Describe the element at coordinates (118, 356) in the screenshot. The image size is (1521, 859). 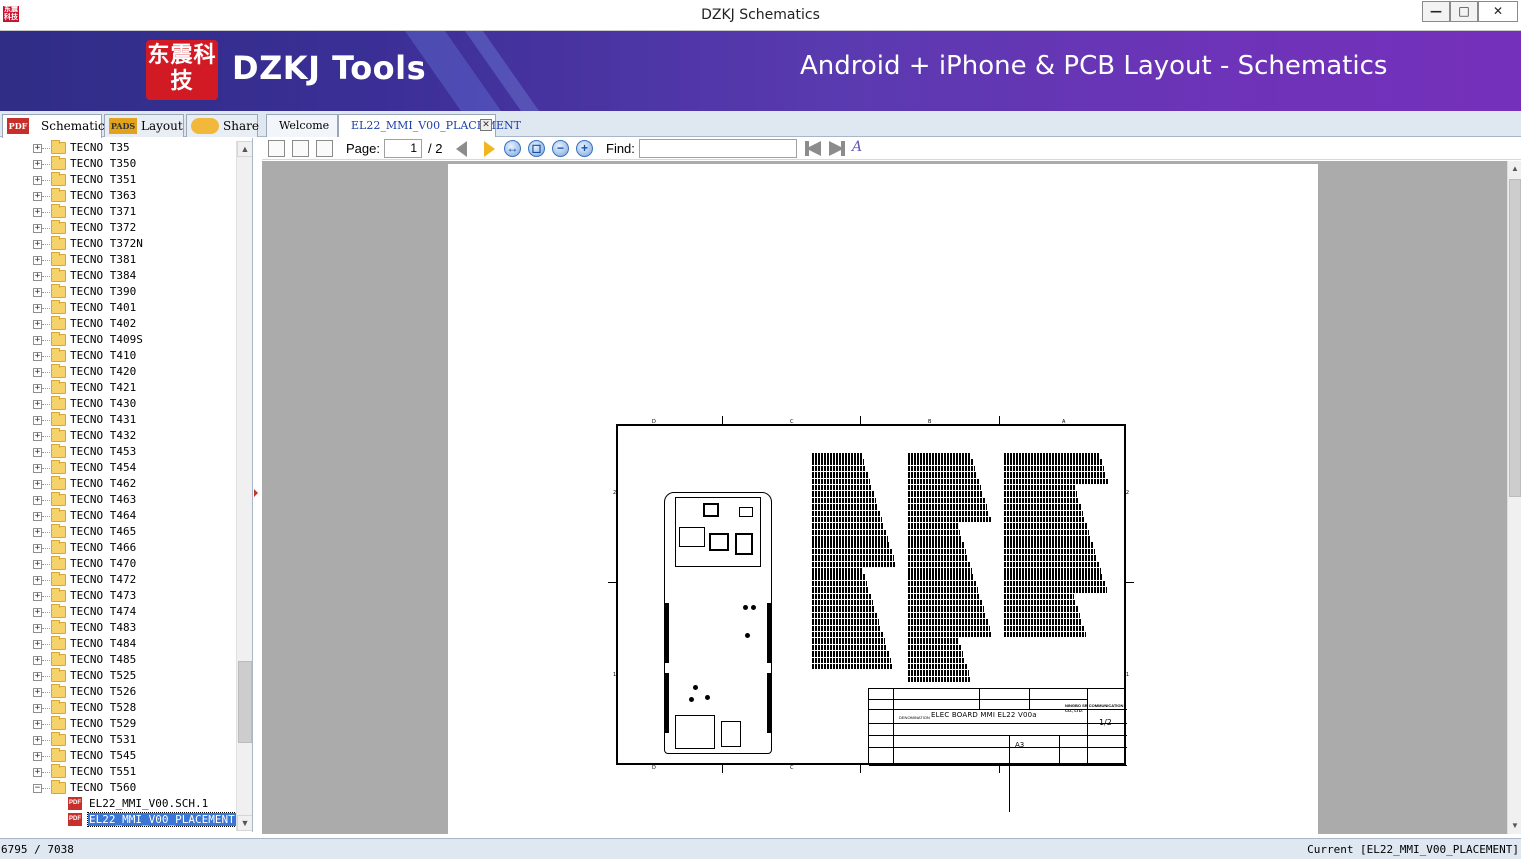
I see `tree-folder-item: + TECNO T410` at that location.